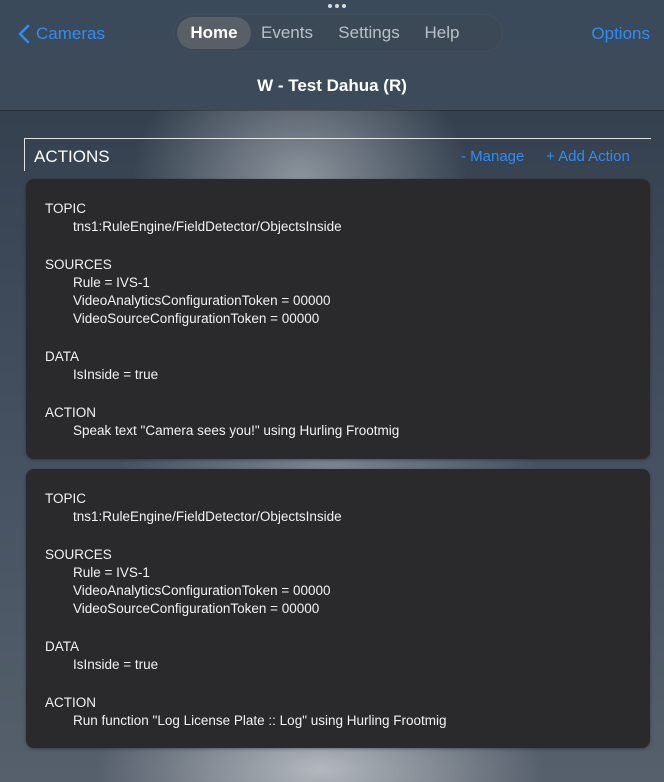 The width and height of the screenshot is (664, 782). Describe the element at coordinates (70, 33) in the screenshot. I see `back-button-label: Cameras` at that location.